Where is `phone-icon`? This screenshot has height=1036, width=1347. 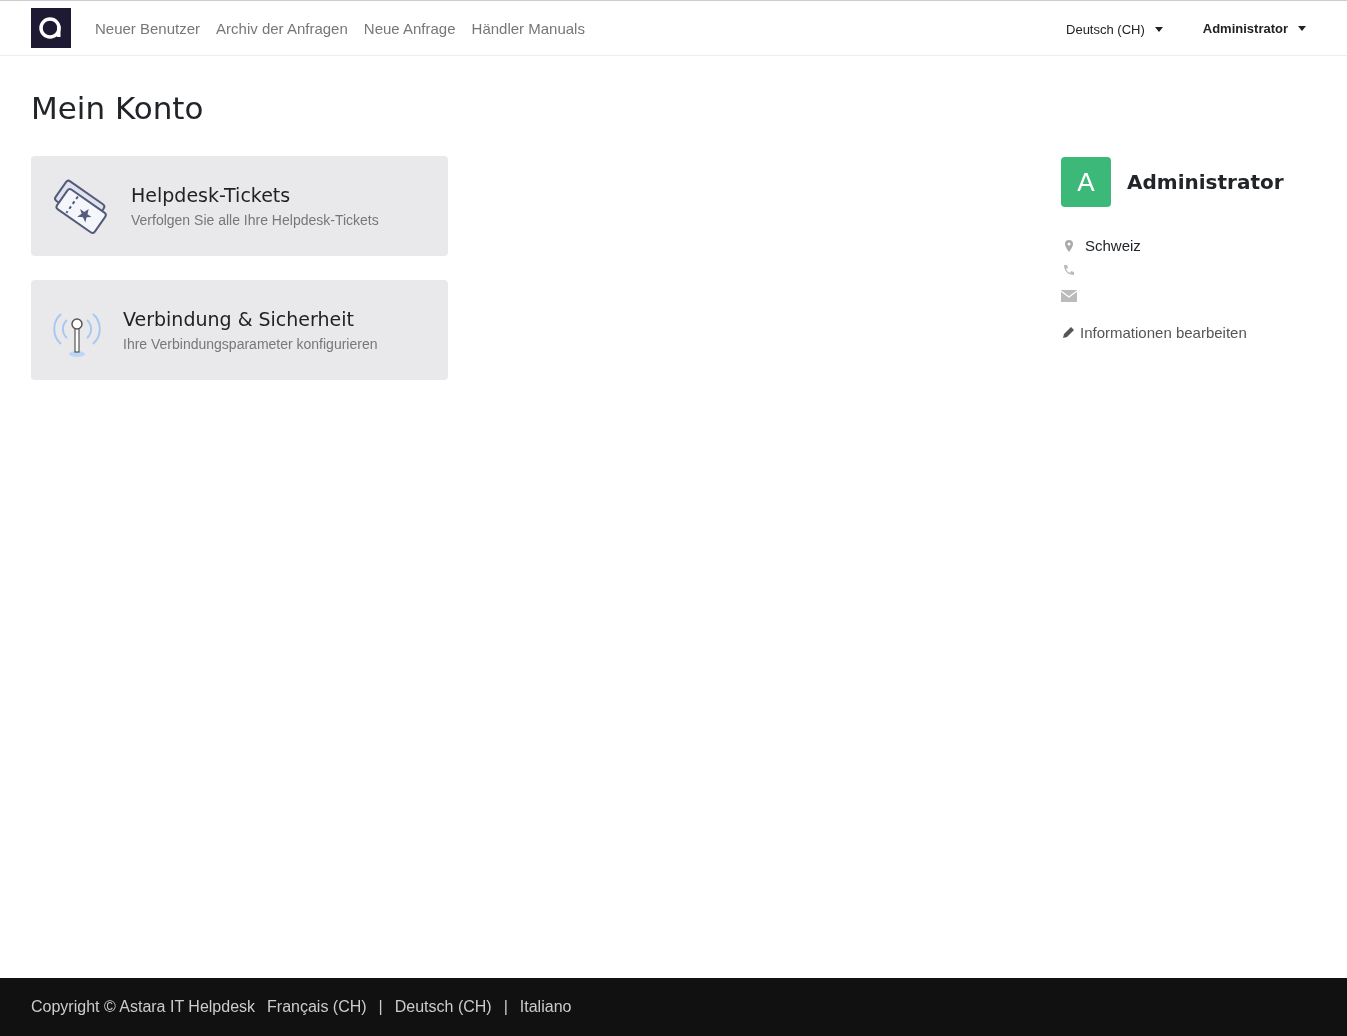
phone-icon is located at coordinates (1069, 270).